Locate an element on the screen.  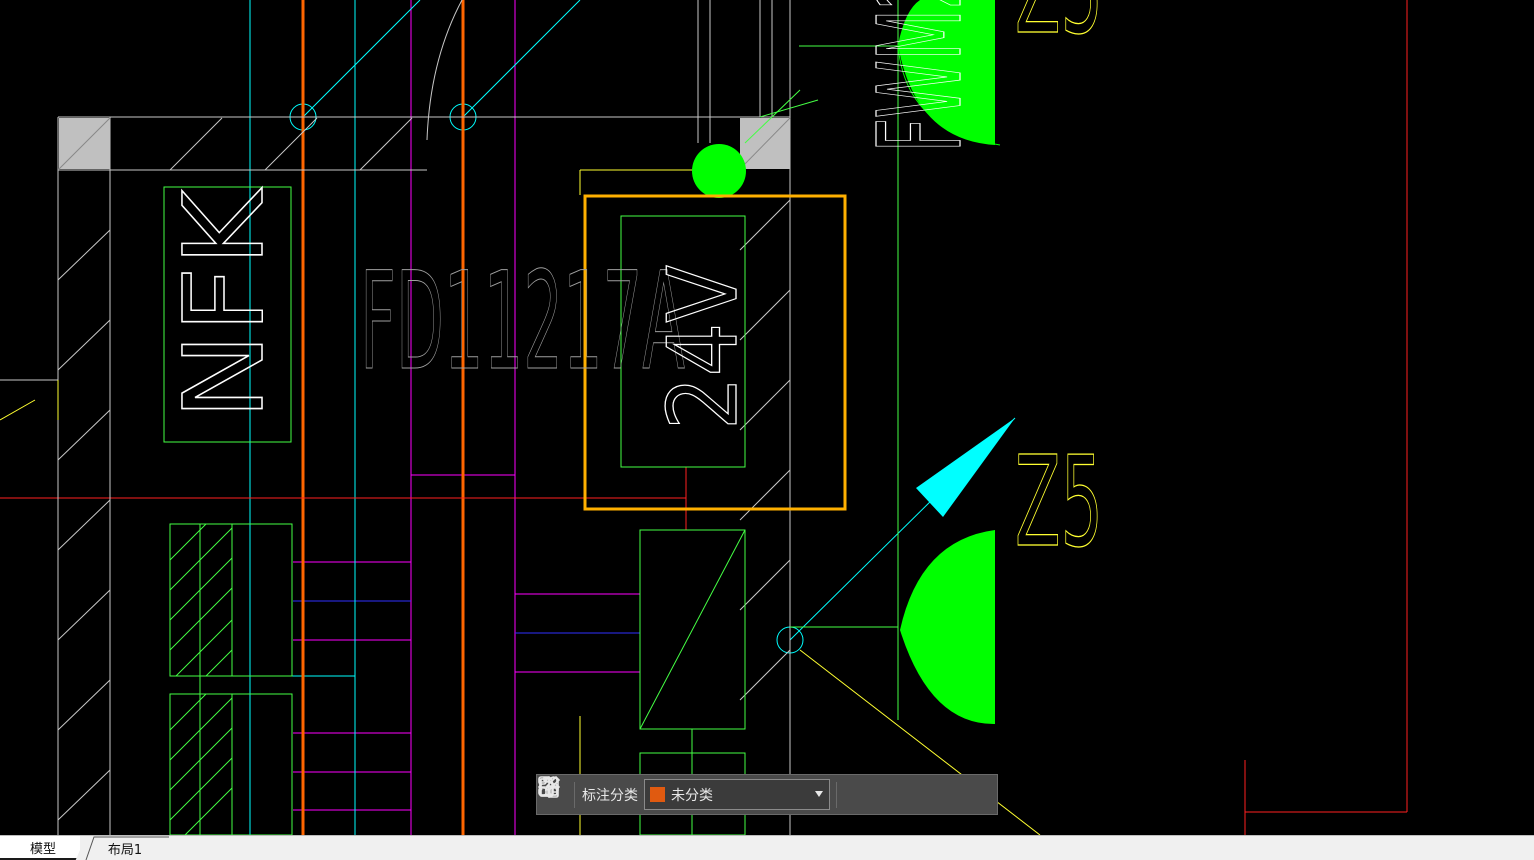
category-dropdown: 未分类 is located at coordinates (737, 794).